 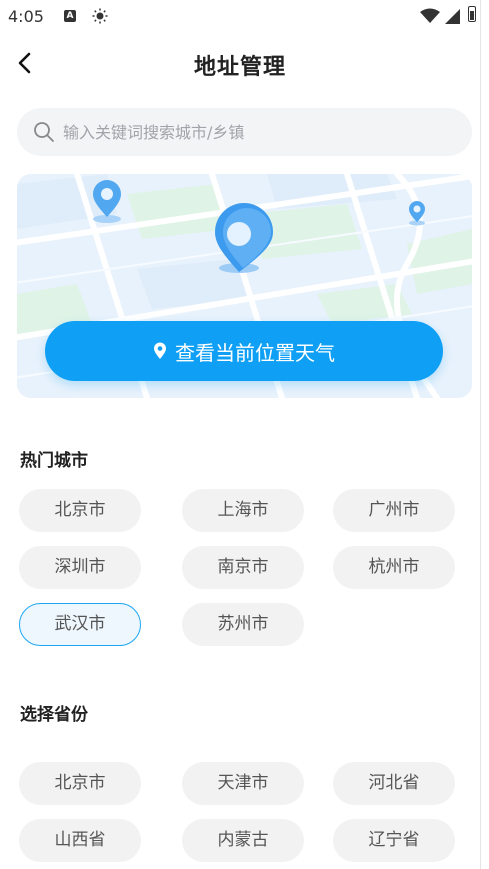 What do you see at coordinates (54, 461) in the screenshot?
I see `hot-cities-title: 热门城市` at bounding box center [54, 461].